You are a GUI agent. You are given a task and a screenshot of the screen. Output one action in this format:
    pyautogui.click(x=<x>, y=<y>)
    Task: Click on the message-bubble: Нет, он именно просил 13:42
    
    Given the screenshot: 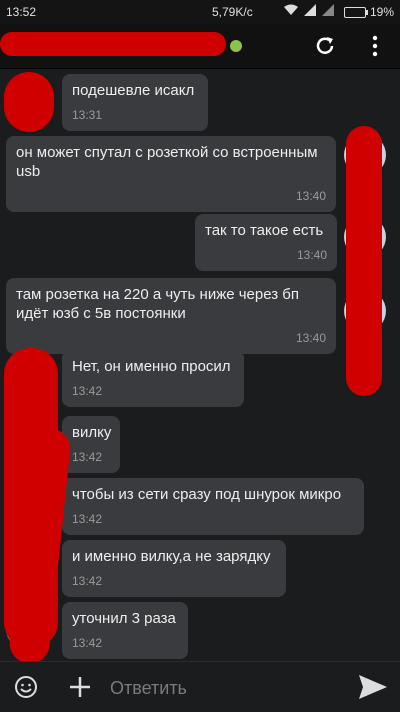 What is the action you would take?
    pyautogui.click(x=153, y=378)
    